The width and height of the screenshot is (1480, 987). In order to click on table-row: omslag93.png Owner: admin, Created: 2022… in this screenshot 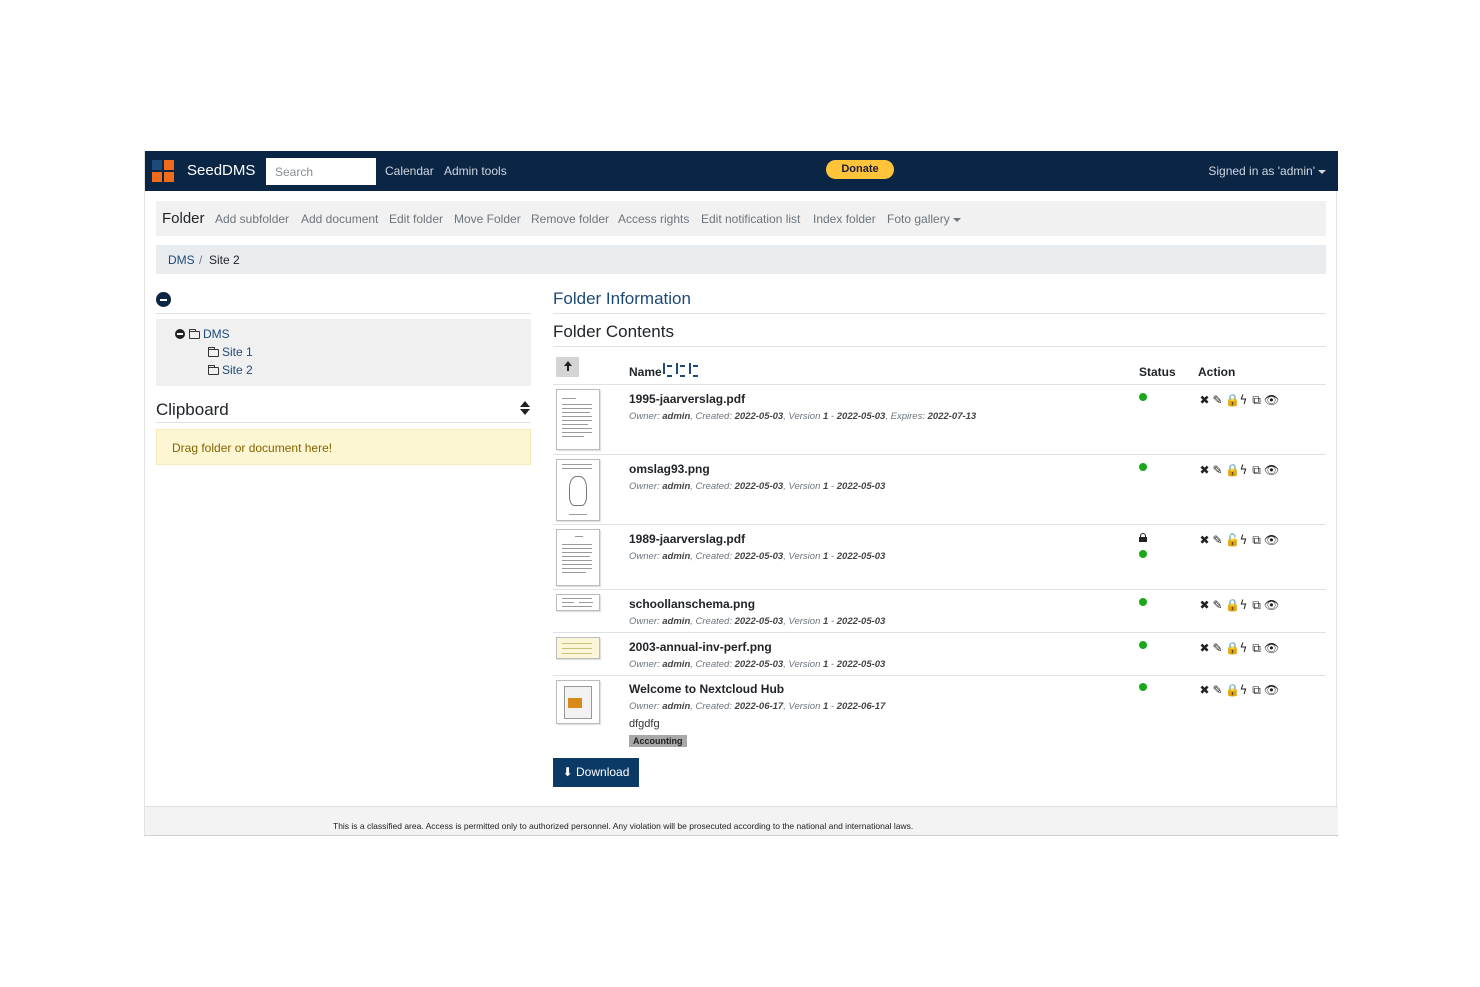, I will do `click(939, 489)`.